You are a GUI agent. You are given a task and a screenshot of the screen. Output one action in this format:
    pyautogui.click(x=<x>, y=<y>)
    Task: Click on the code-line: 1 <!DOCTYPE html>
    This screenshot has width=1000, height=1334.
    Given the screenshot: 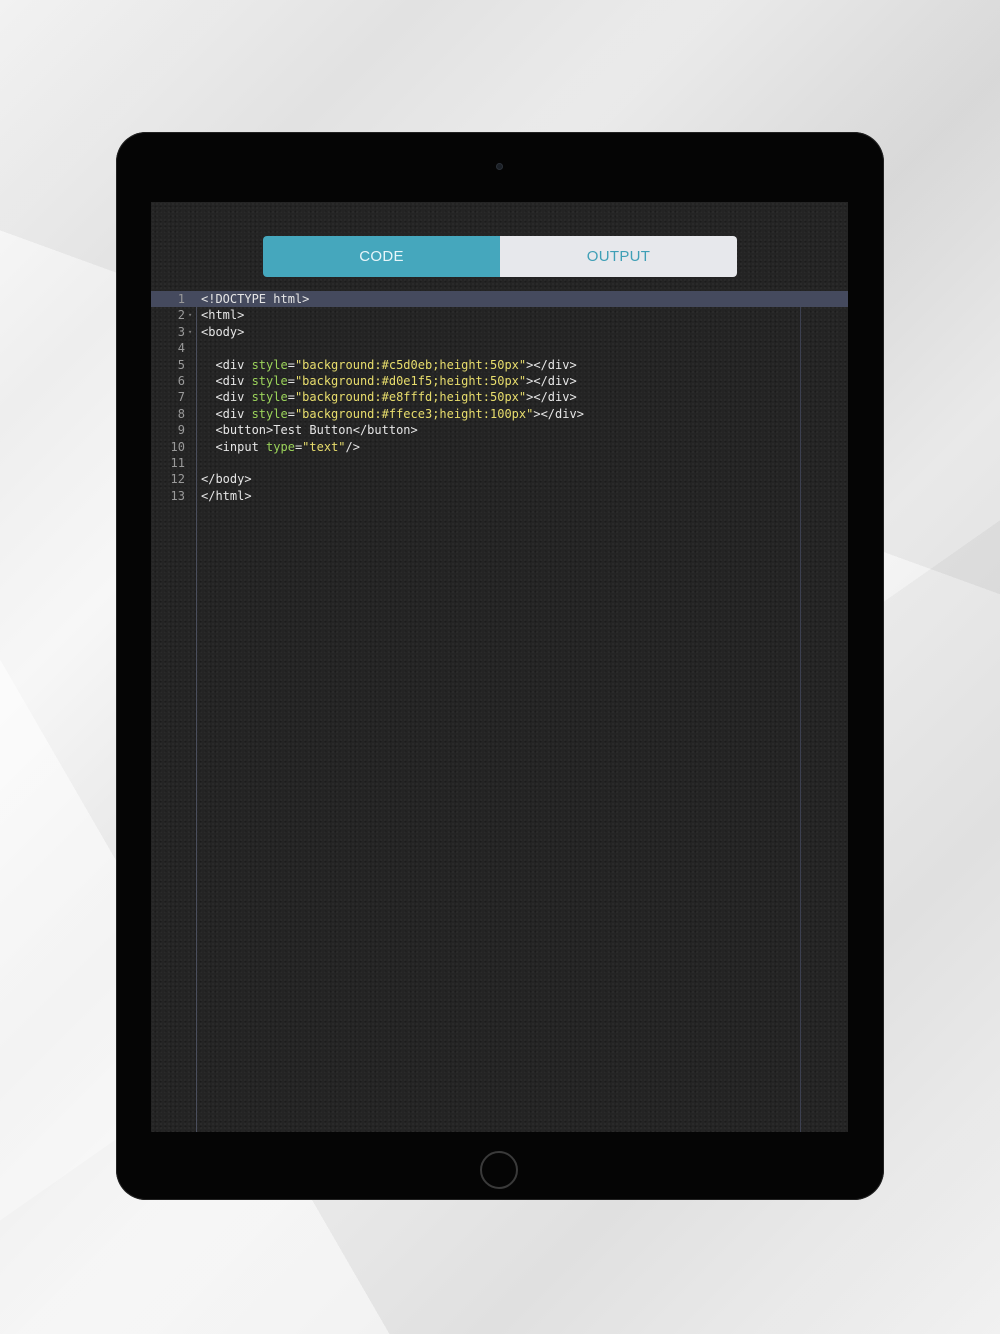 What is the action you would take?
    pyautogui.click(x=499, y=299)
    